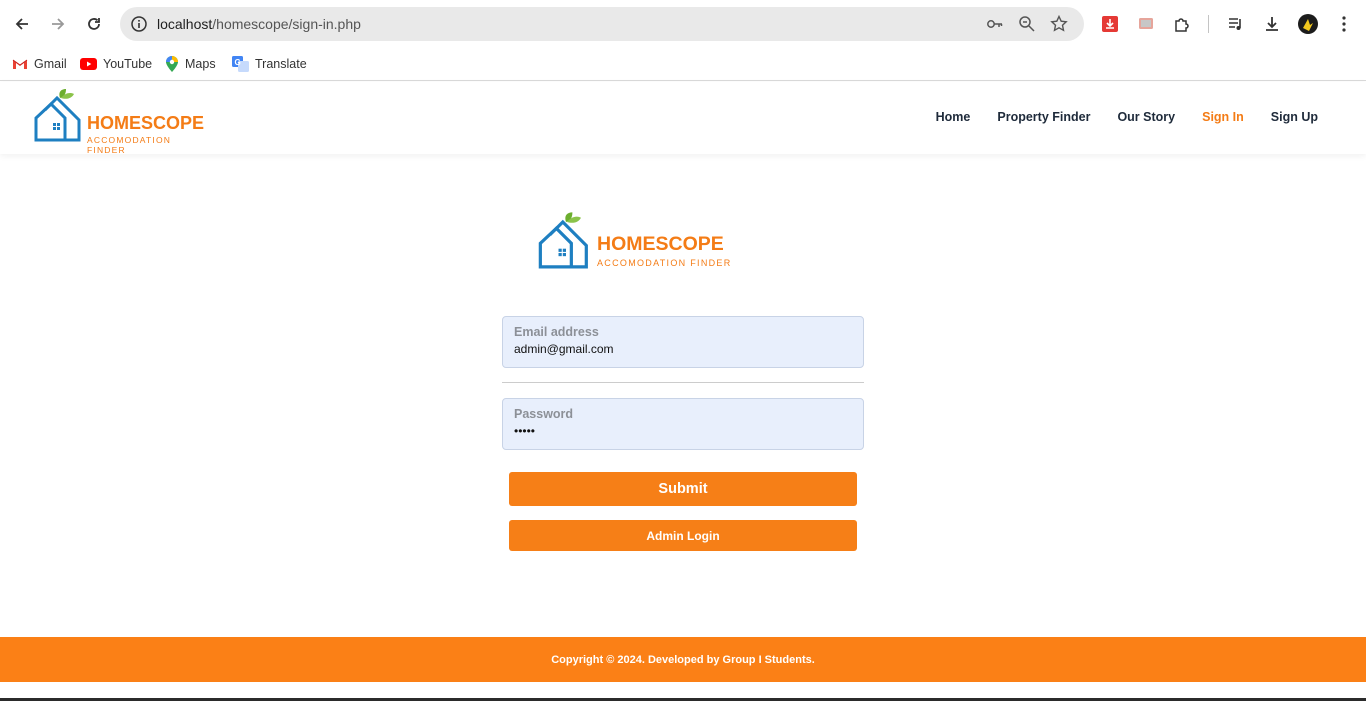  I want to click on browser-menu-icon, so click(1344, 24).